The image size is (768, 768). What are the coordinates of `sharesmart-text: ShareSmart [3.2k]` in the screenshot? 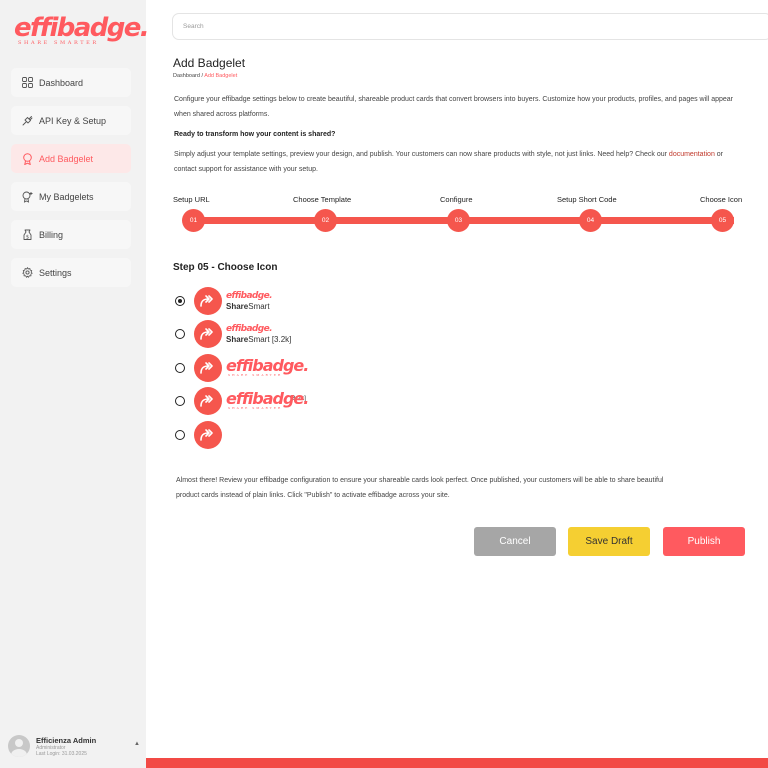 It's located at (258, 339).